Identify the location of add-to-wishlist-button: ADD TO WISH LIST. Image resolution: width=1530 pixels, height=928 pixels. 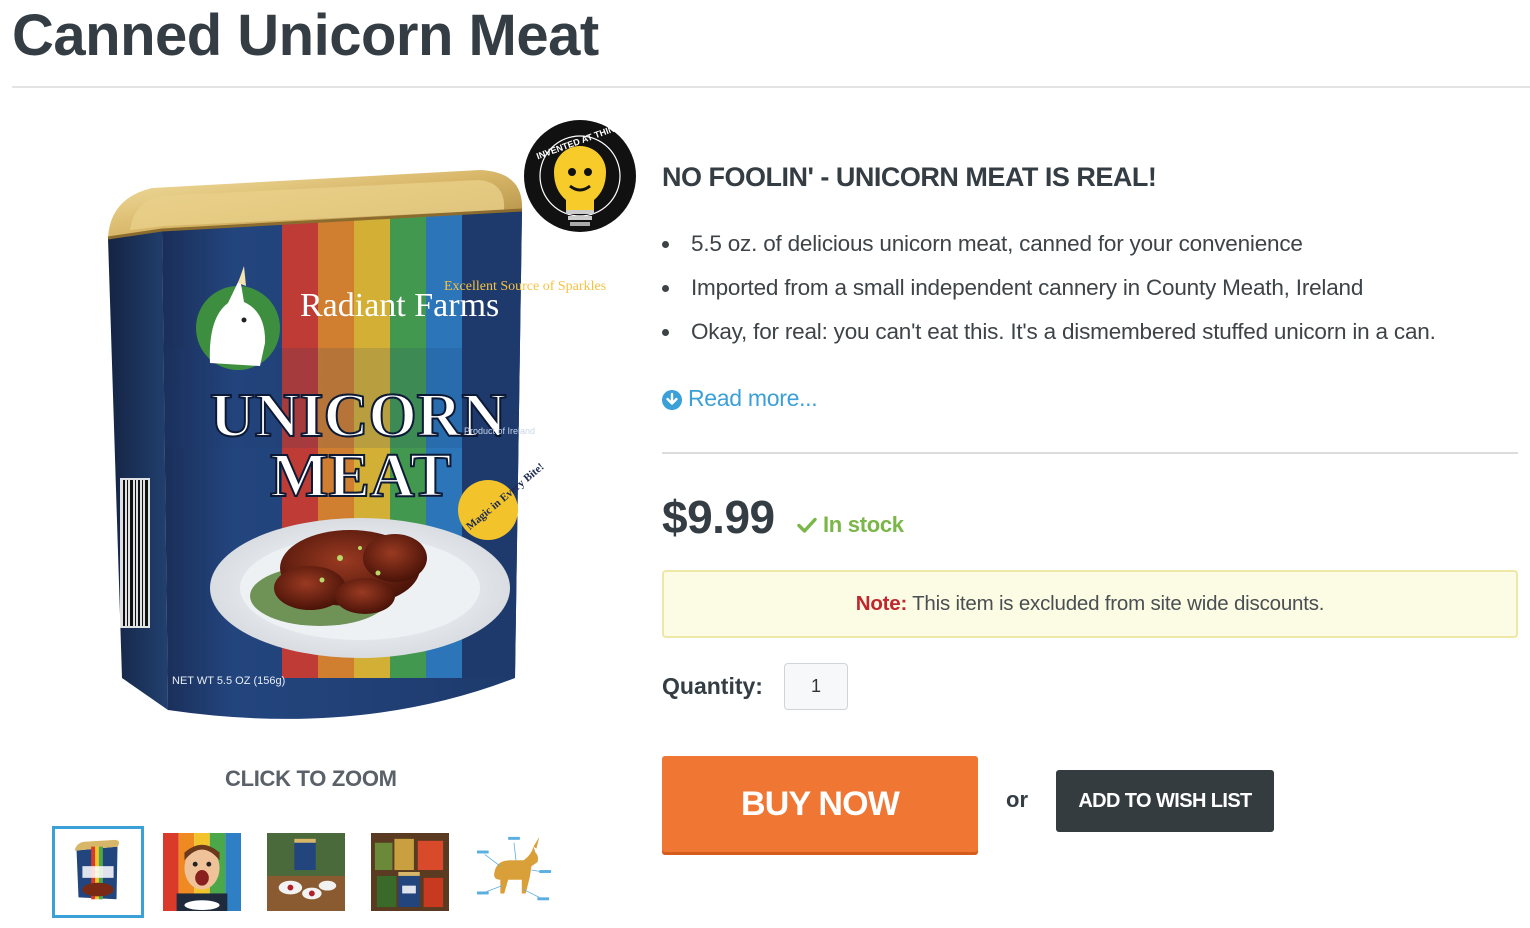
(1165, 801).